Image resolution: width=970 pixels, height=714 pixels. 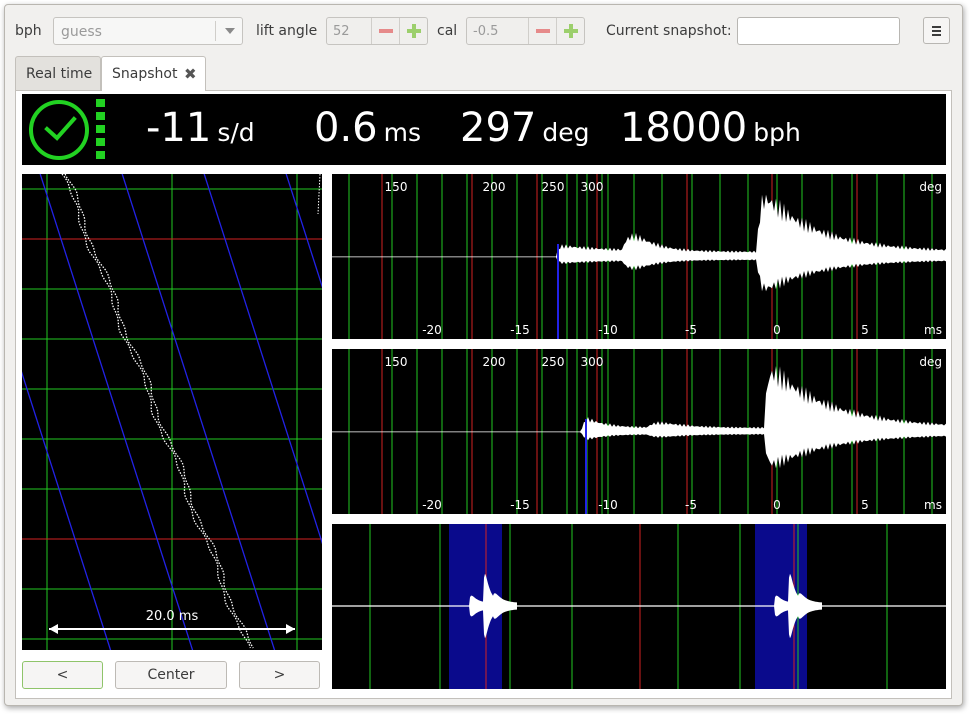 I want to click on cal-increment-button, so click(x=570, y=31).